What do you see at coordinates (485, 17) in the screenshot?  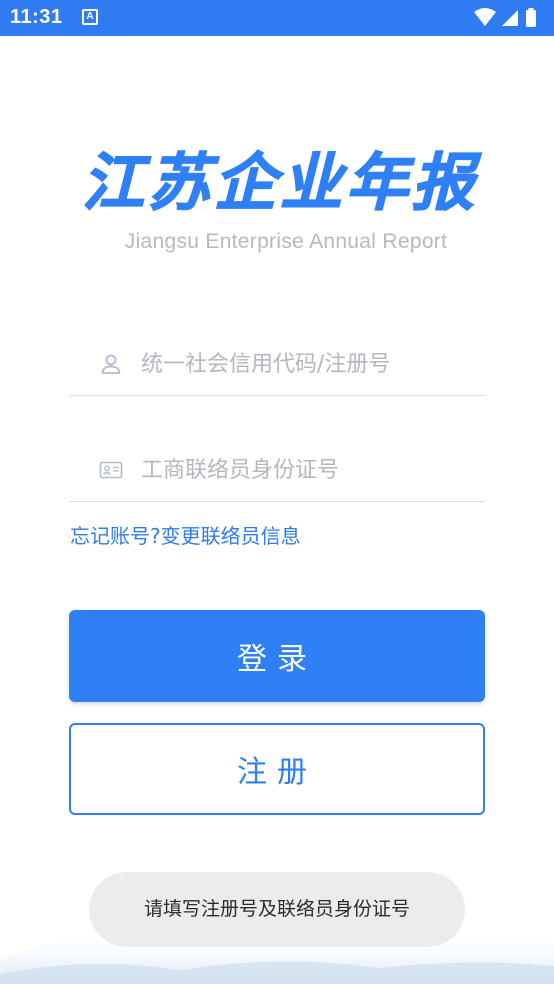 I see `wifi-icon` at bounding box center [485, 17].